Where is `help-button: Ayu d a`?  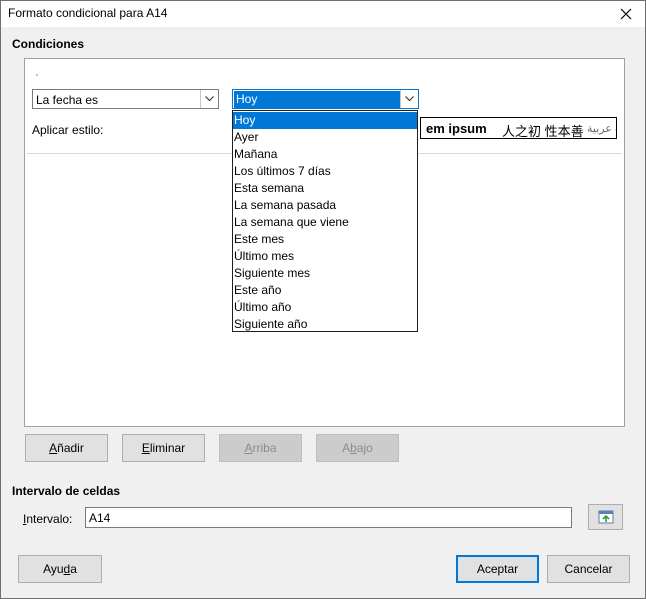
help-button: Ayu d a is located at coordinates (60, 569).